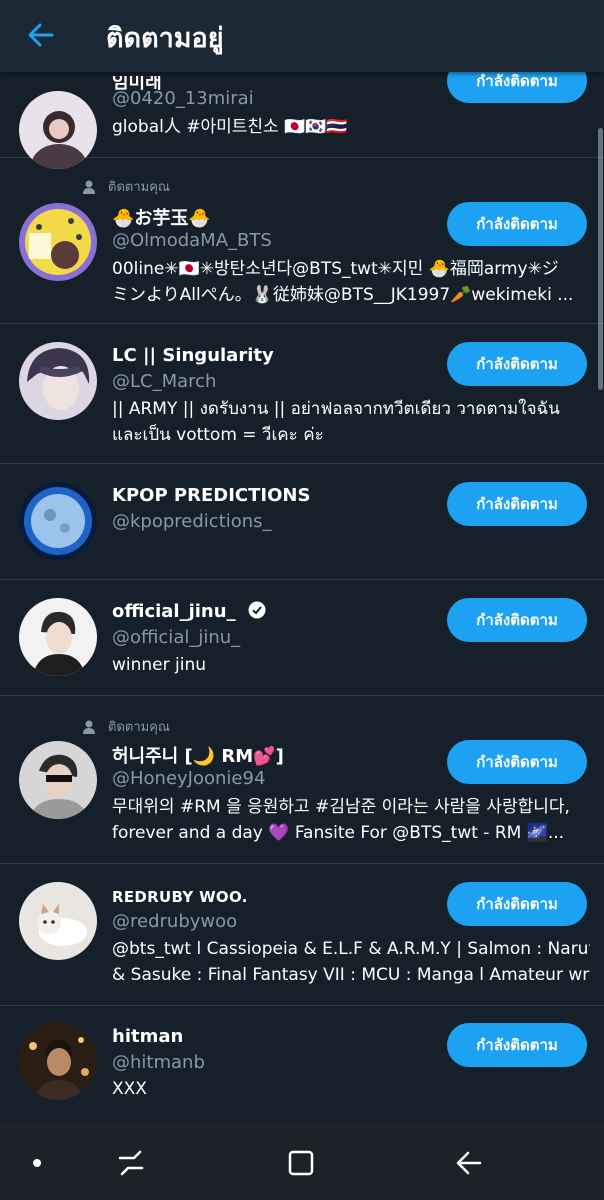  What do you see at coordinates (159, 665) in the screenshot?
I see `user-bio: winner jinu` at bounding box center [159, 665].